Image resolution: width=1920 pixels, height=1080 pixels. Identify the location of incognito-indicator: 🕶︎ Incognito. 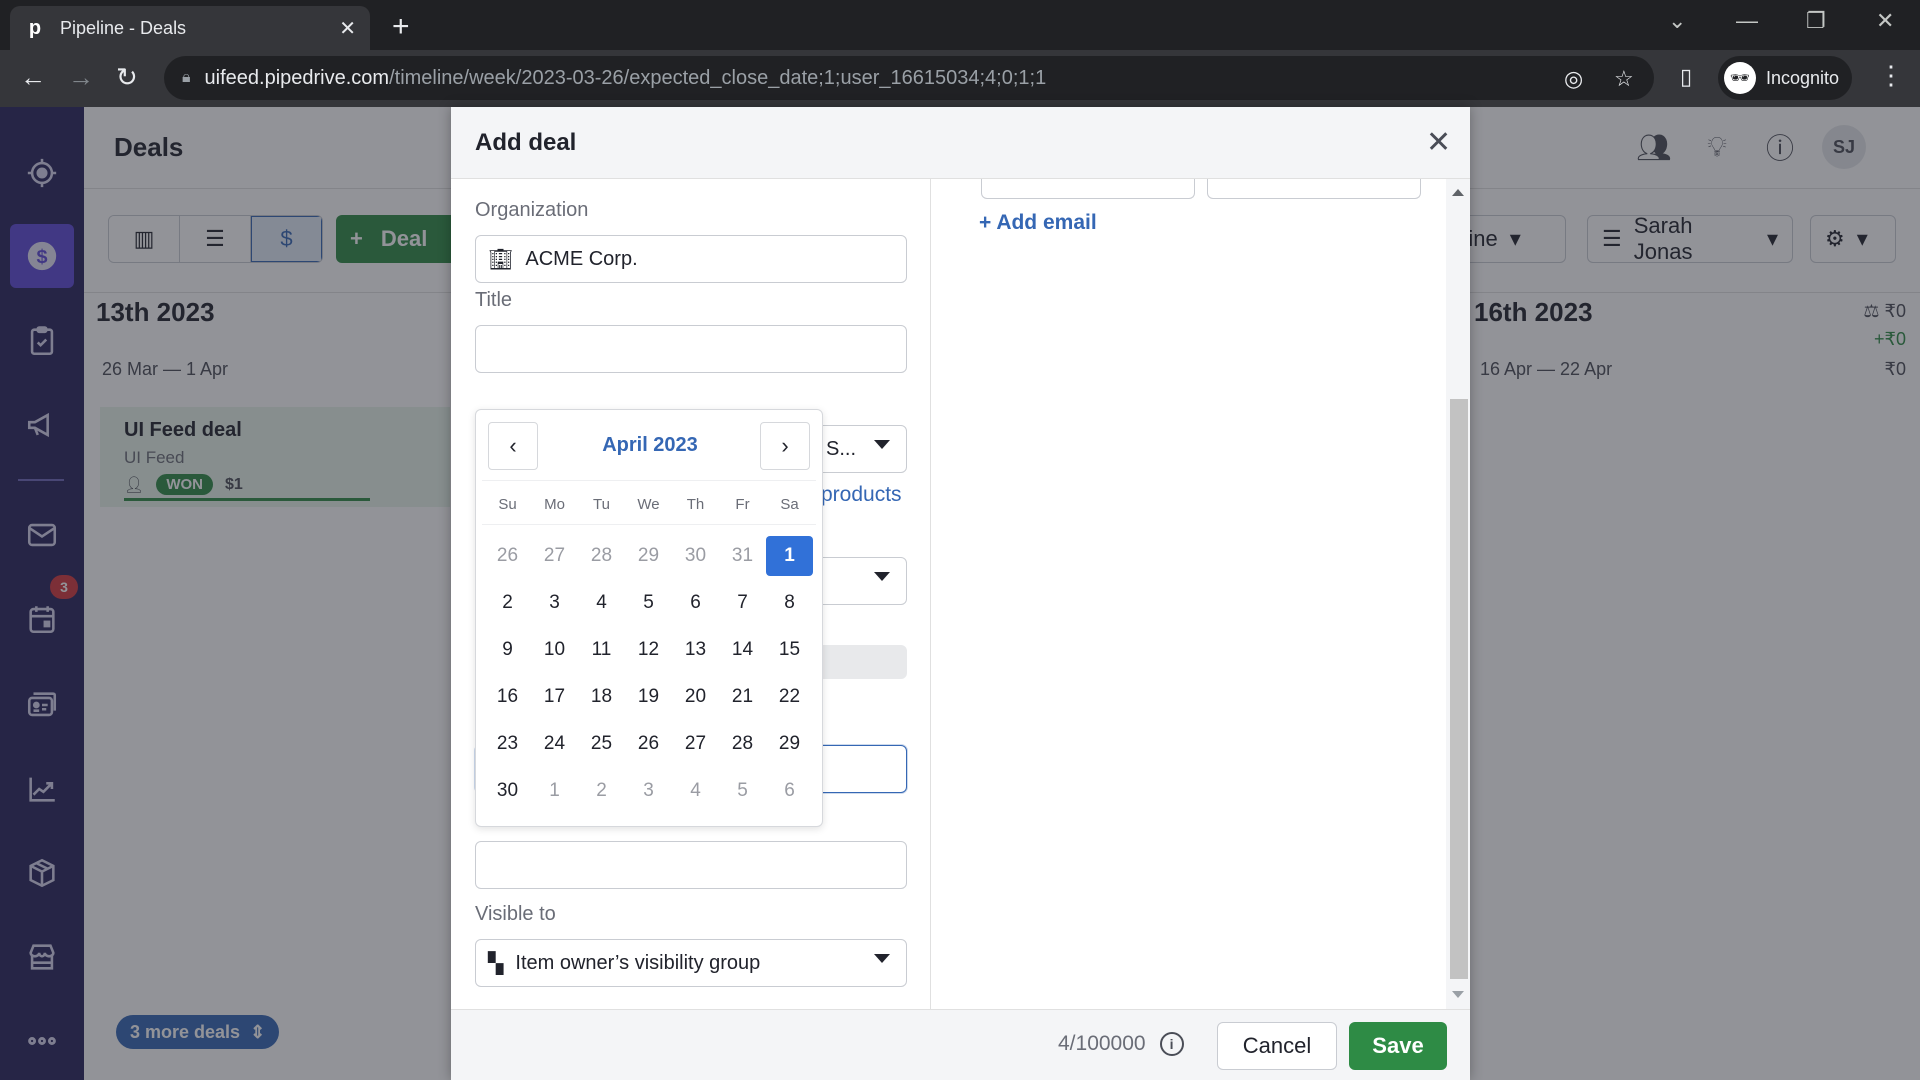
(1785, 78).